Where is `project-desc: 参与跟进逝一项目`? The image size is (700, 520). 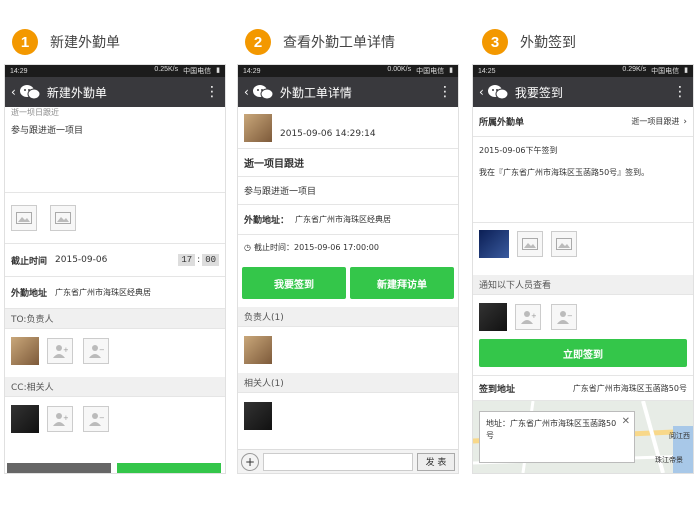 project-desc: 参与跟进逝一项目 is located at coordinates (348, 191).